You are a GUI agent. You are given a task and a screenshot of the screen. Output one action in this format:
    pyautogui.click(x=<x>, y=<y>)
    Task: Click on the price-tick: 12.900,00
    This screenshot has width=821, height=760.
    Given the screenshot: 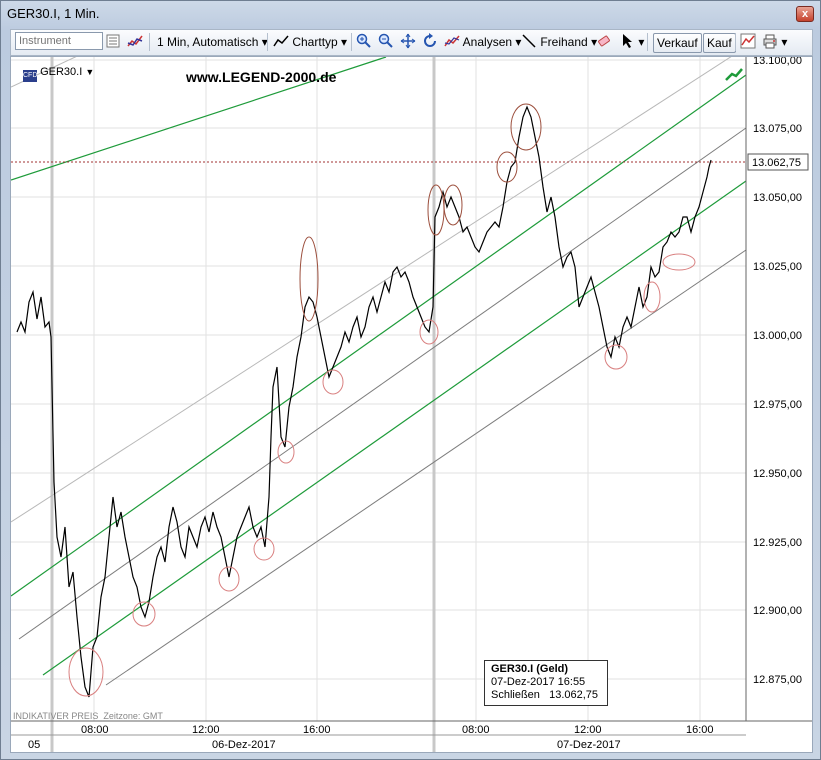 What is the action you would take?
    pyautogui.click(x=777, y=611)
    